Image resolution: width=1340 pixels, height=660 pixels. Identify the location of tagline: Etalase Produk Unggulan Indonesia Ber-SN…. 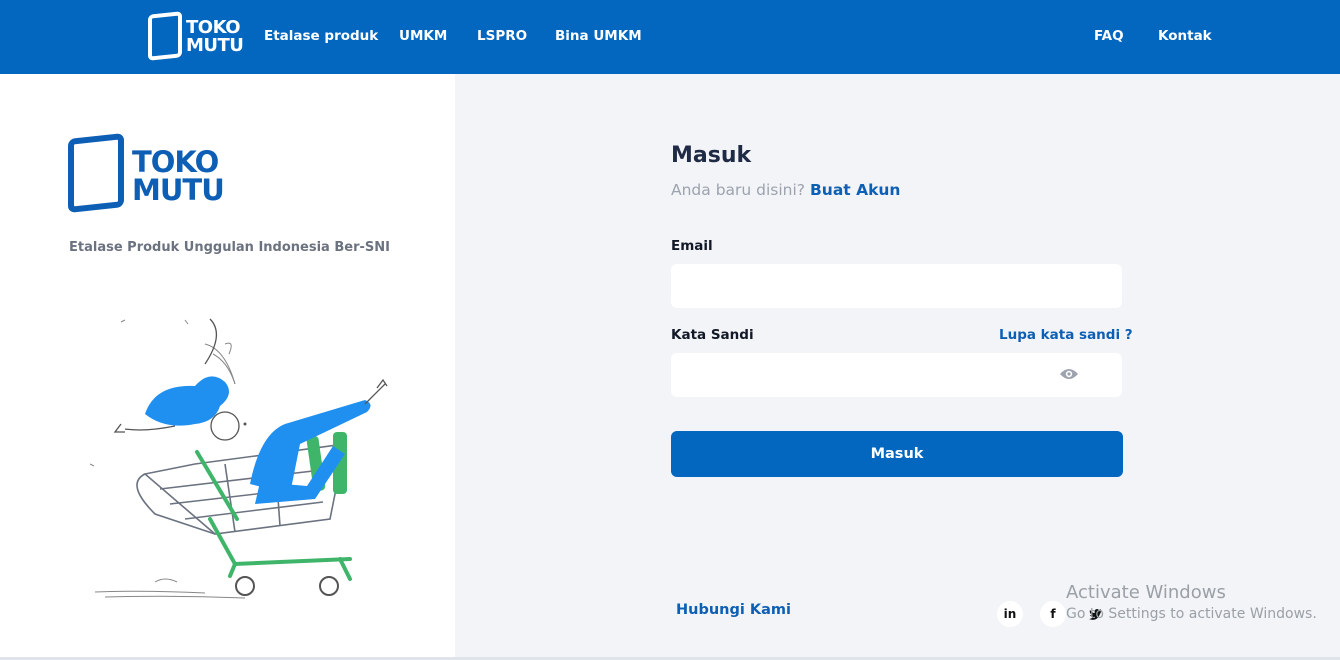
(229, 247).